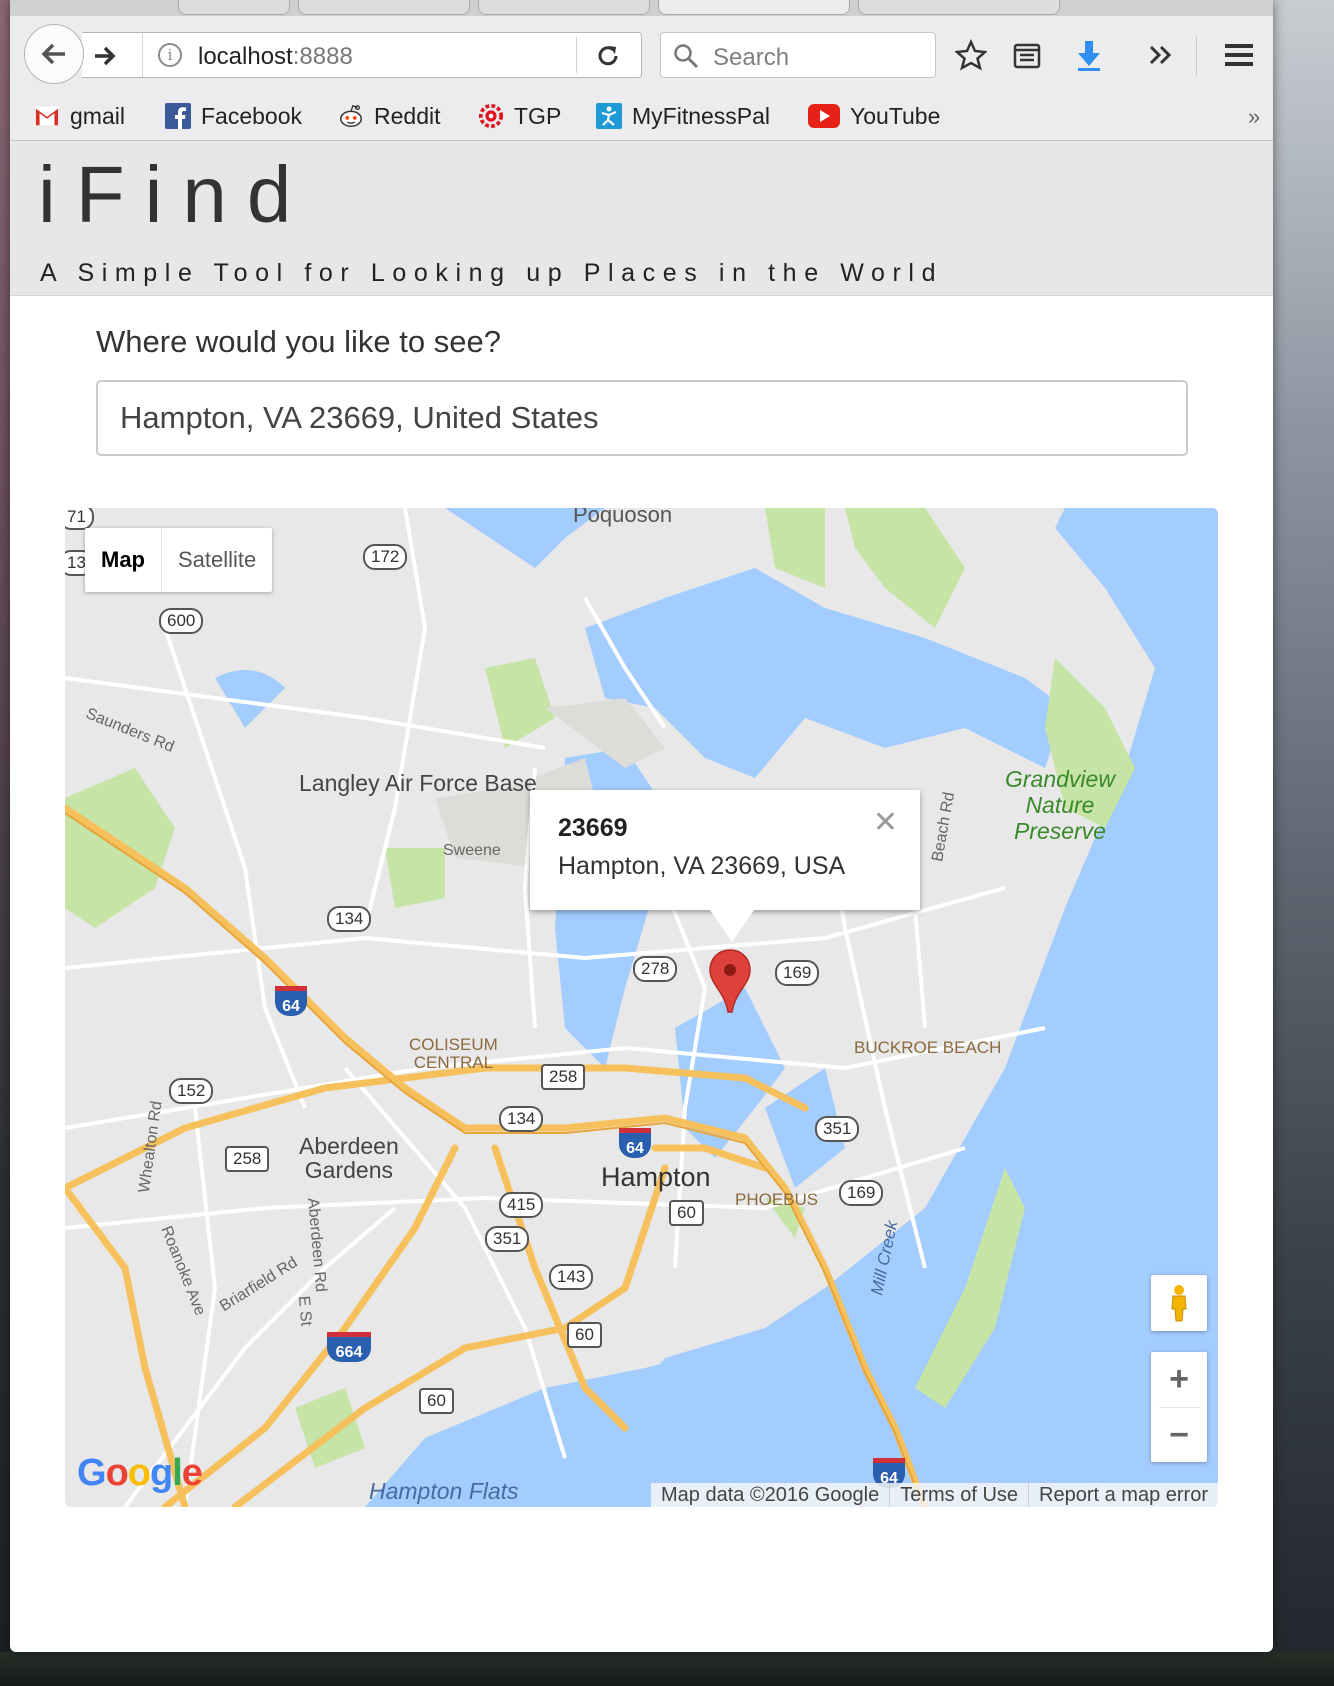 The image size is (1334, 1686). Describe the element at coordinates (642, 418) in the screenshot. I see `location-input` at that location.